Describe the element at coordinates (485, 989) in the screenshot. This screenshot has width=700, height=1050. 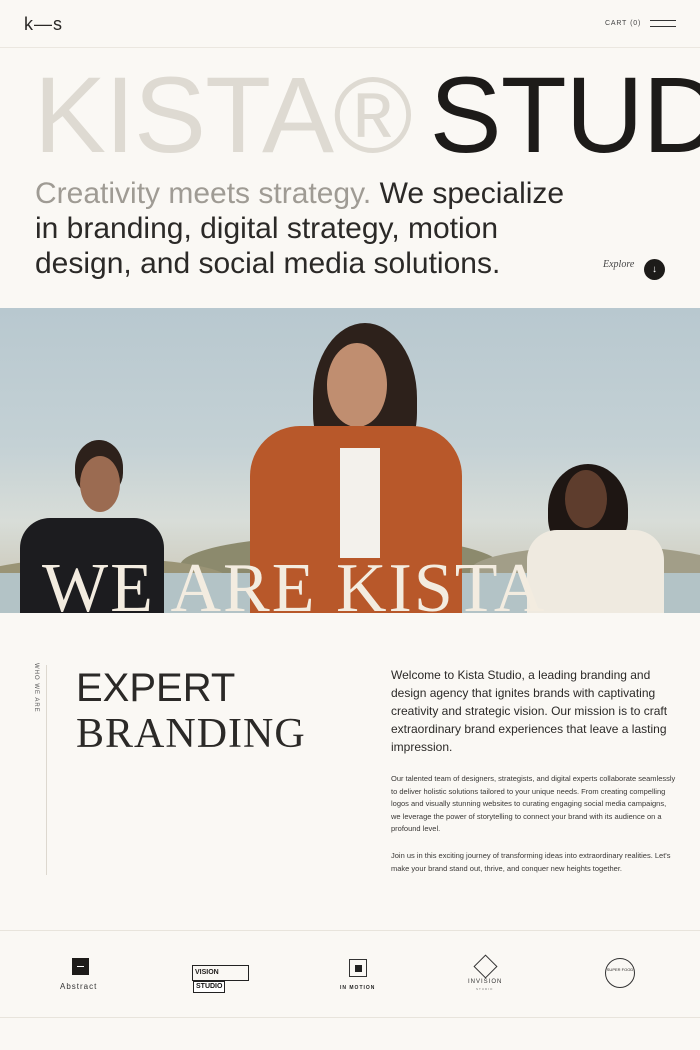
I see `invision-logo-subtext: STUDIO` at that location.